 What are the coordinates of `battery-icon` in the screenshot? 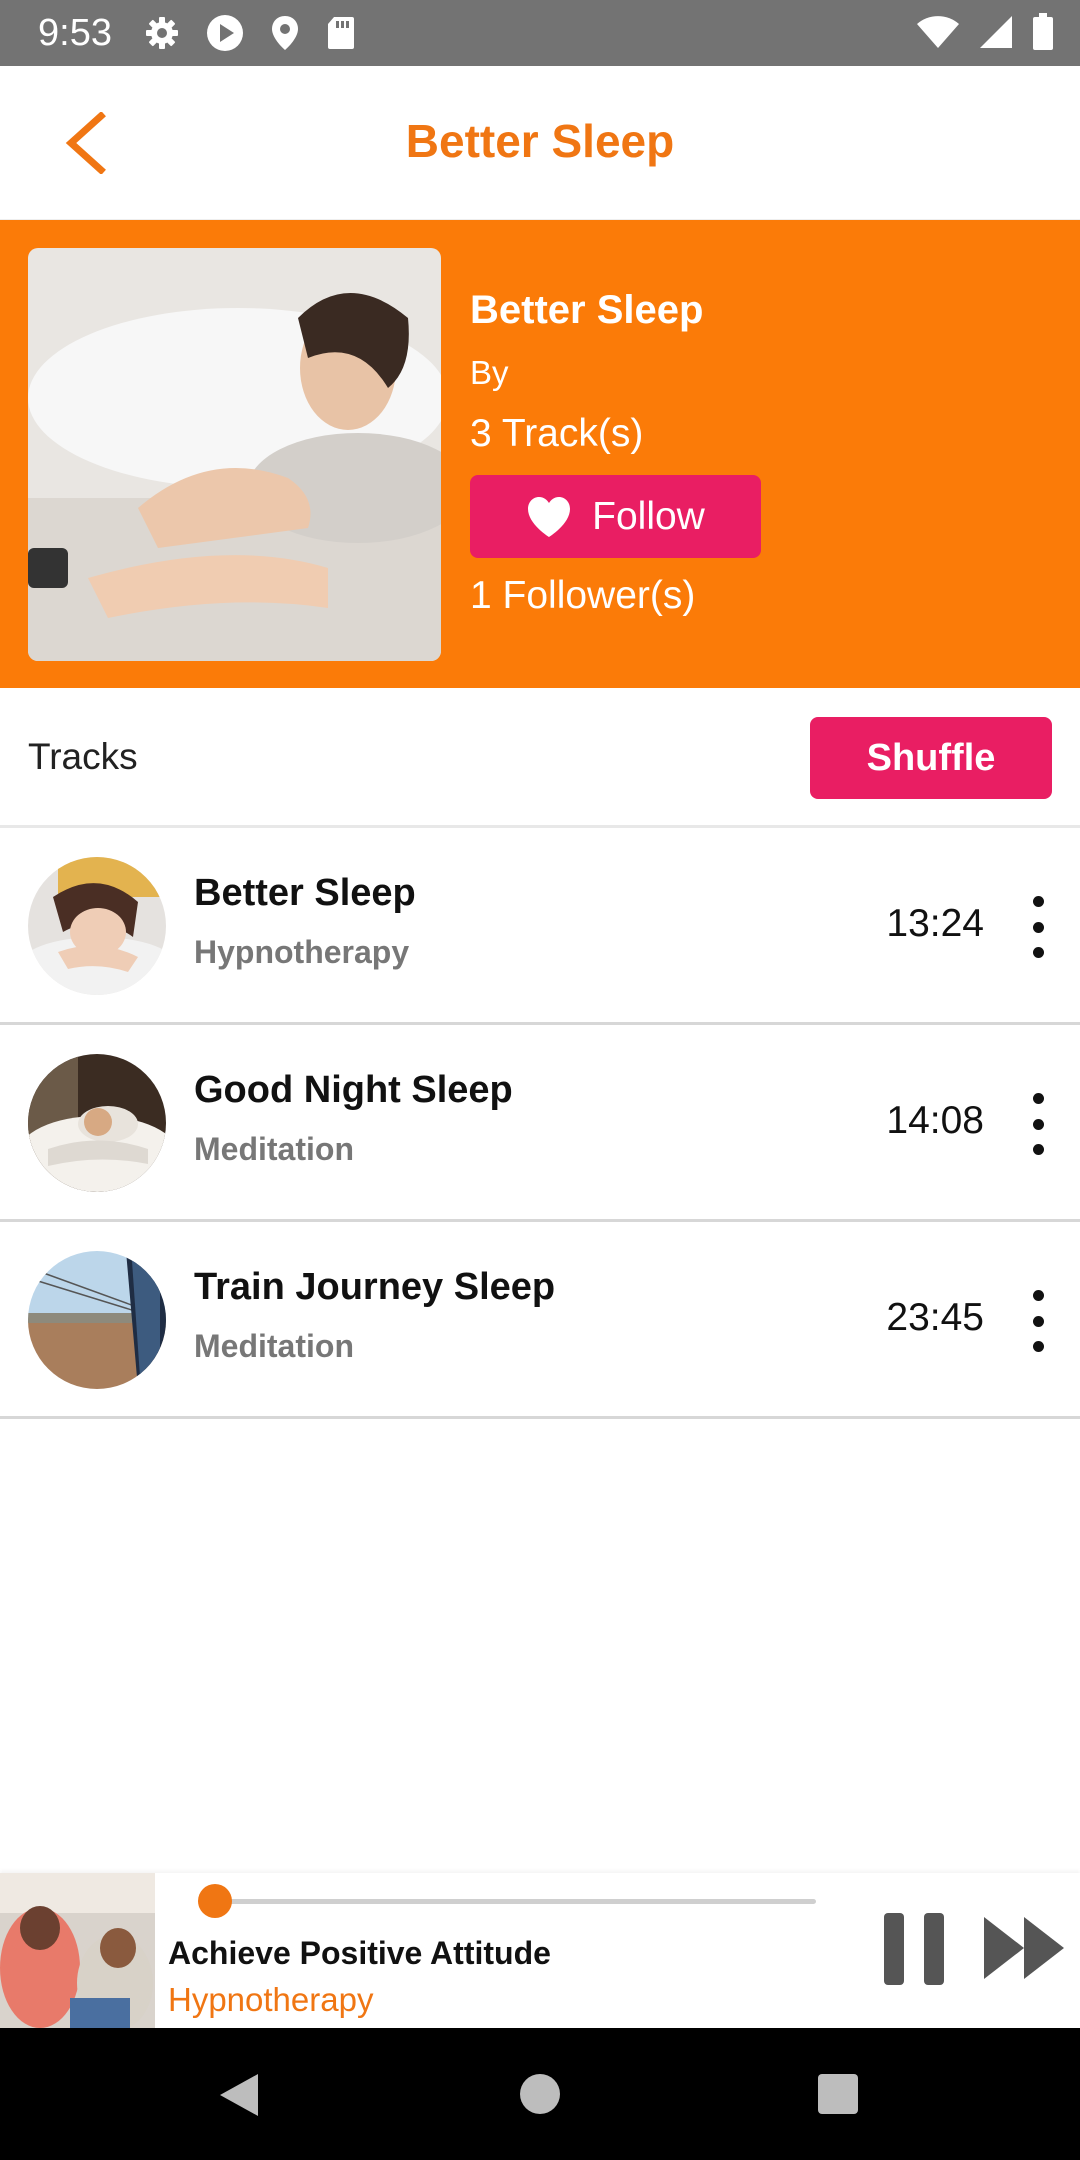 It's located at (1043, 31).